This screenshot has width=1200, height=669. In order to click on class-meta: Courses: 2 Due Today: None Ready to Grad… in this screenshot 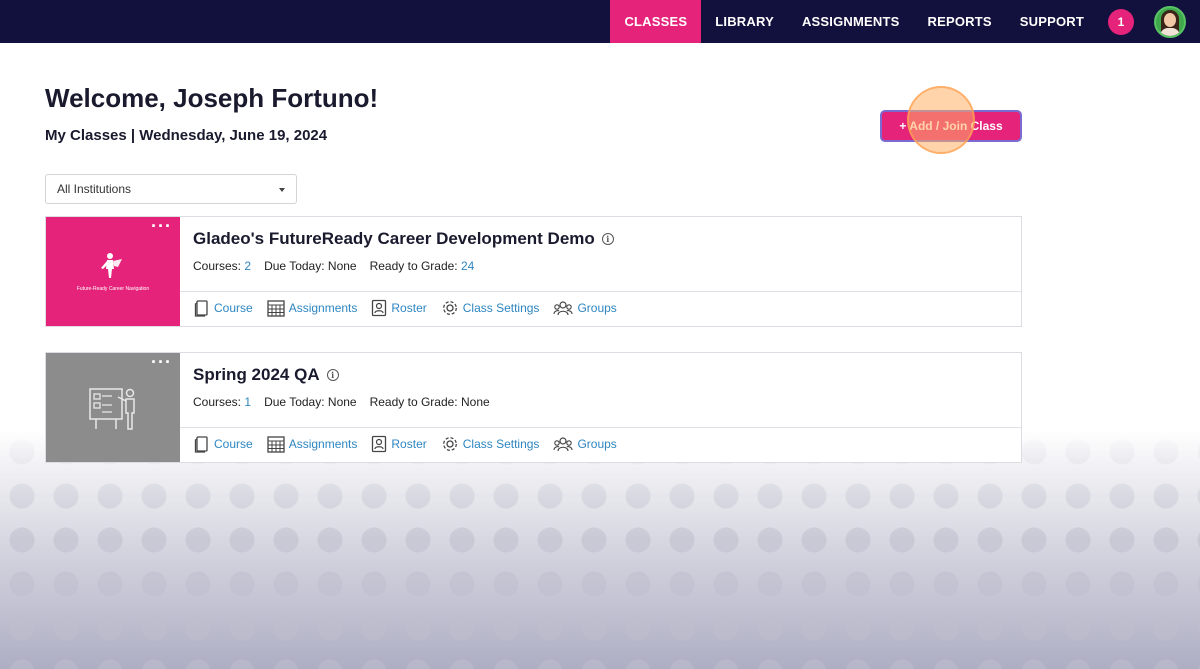, I will do `click(340, 266)`.